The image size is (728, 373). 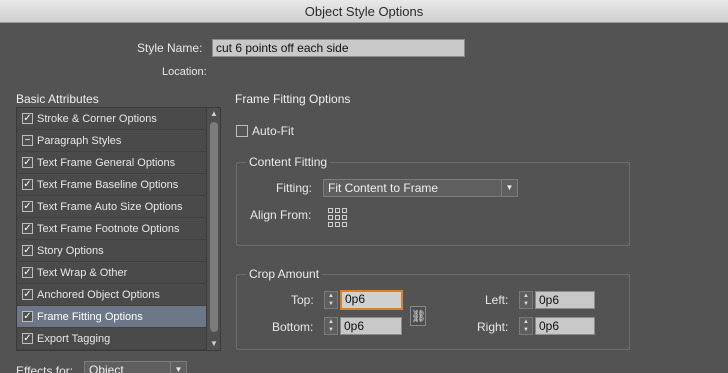 What do you see at coordinates (302, 300) in the screenshot?
I see `crop-top-label: Top:` at bounding box center [302, 300].